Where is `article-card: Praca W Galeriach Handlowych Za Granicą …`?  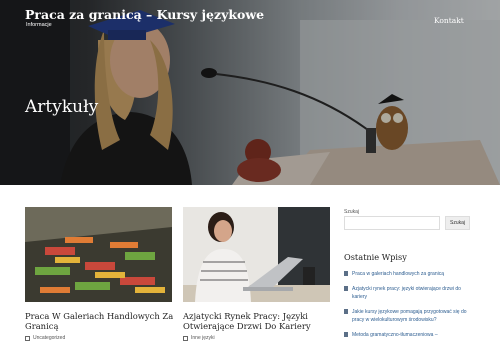
article-card: Praca W Galeriach Handlowych Za Granicą … is located at coordinates (99, 274).